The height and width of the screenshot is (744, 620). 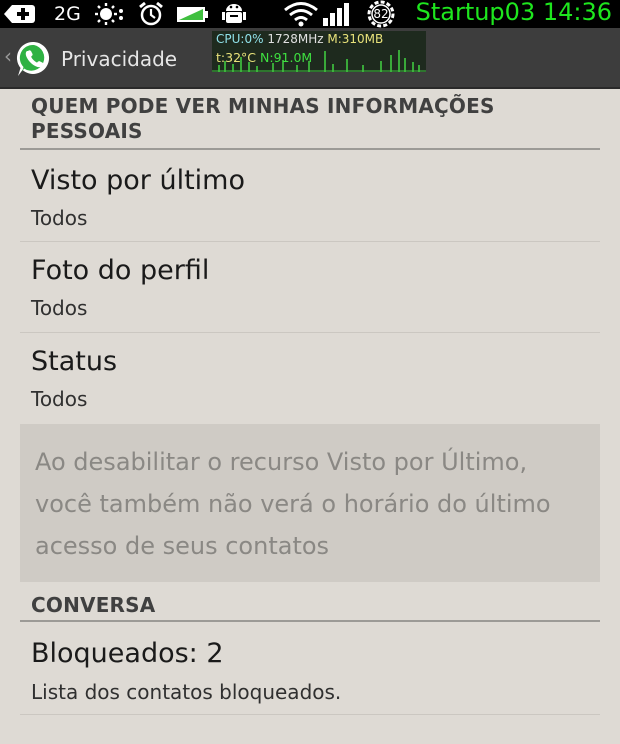 I want to click on section-header-conversation: CONVERSA, so click(x=93, y=605).